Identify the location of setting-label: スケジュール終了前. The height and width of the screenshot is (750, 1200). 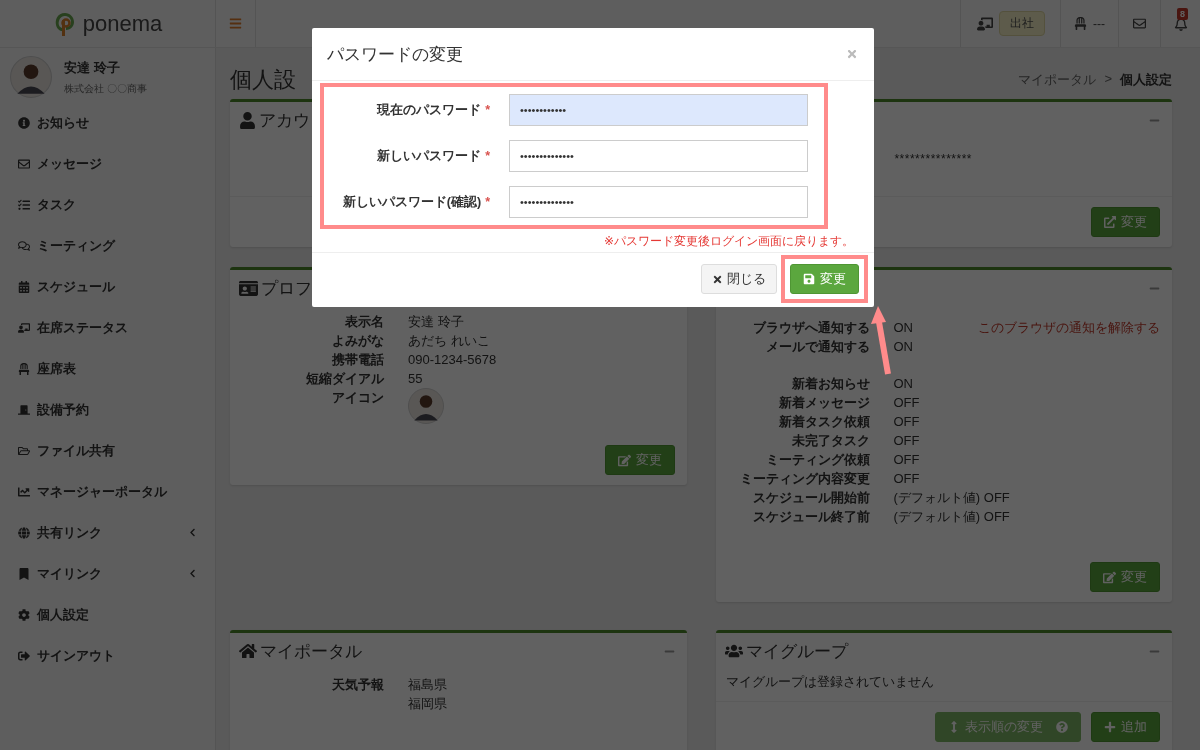
(810, 517).